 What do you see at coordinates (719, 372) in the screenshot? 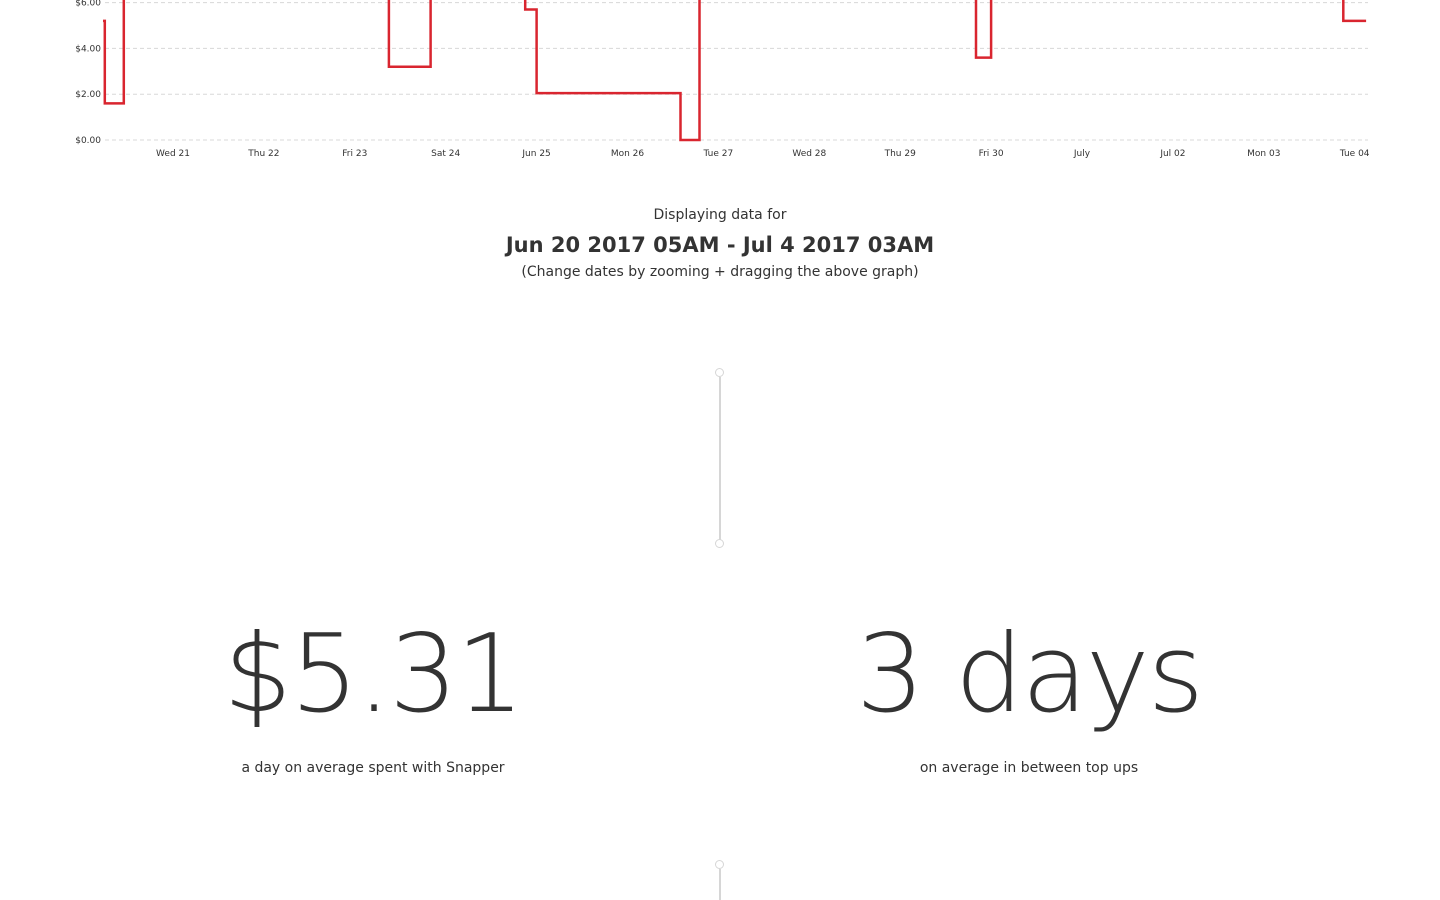
I see `timeline-node-top-start` at bounding box center [719, 372].